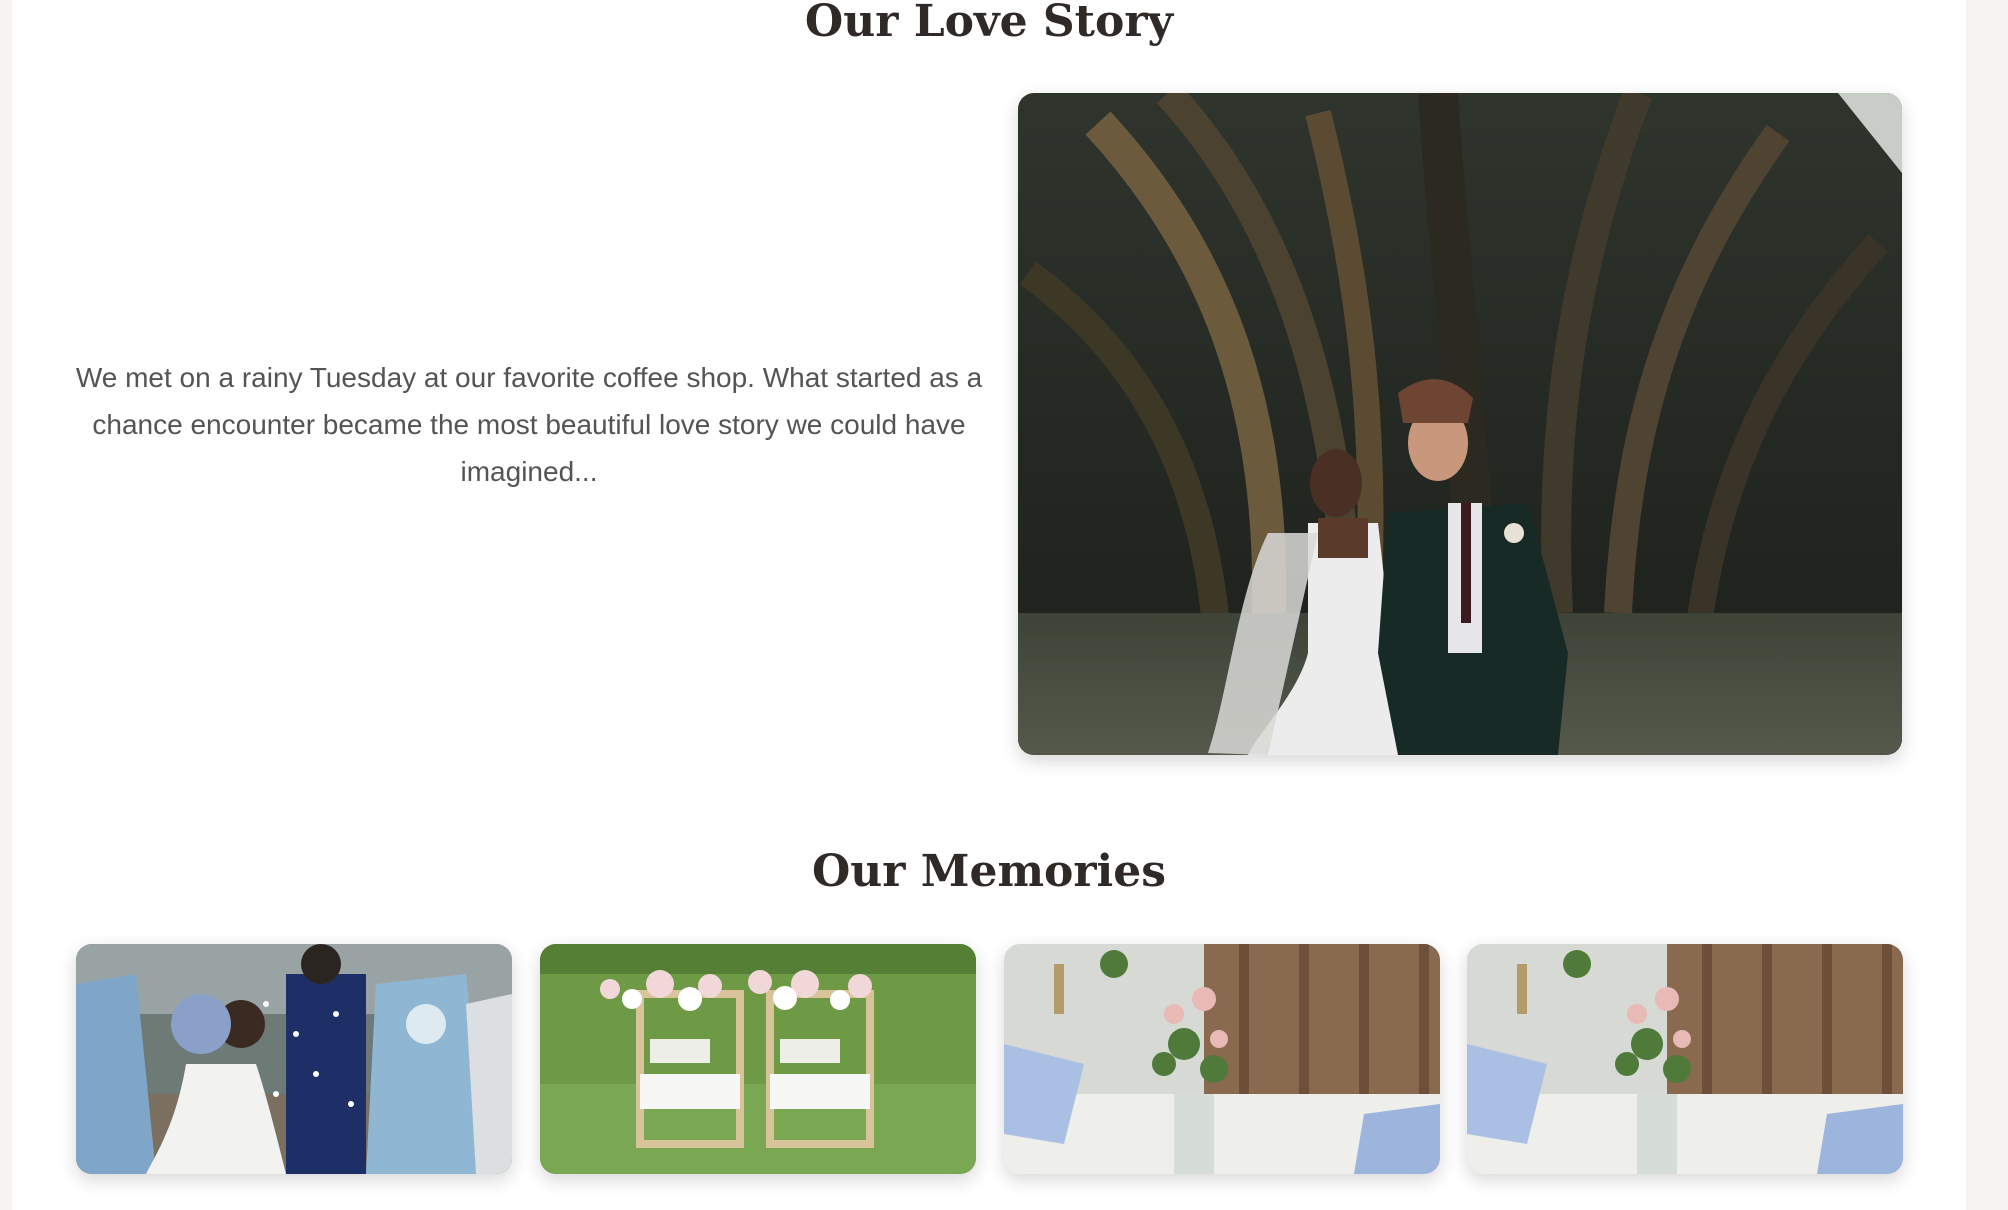 The height and width of the screenshot is (1210, 2008). I want to click on petal-toss-image, so click(294, 1059).